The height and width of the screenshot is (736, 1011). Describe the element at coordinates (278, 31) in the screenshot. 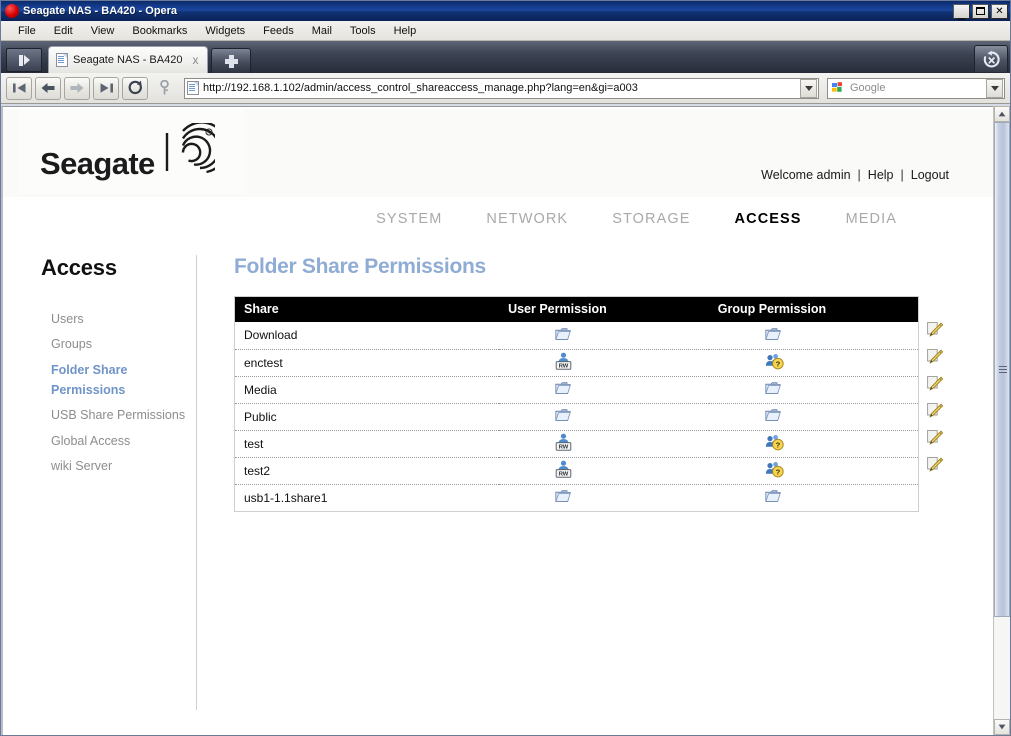

I see `menu-item-feeds: Feeds` at that location.